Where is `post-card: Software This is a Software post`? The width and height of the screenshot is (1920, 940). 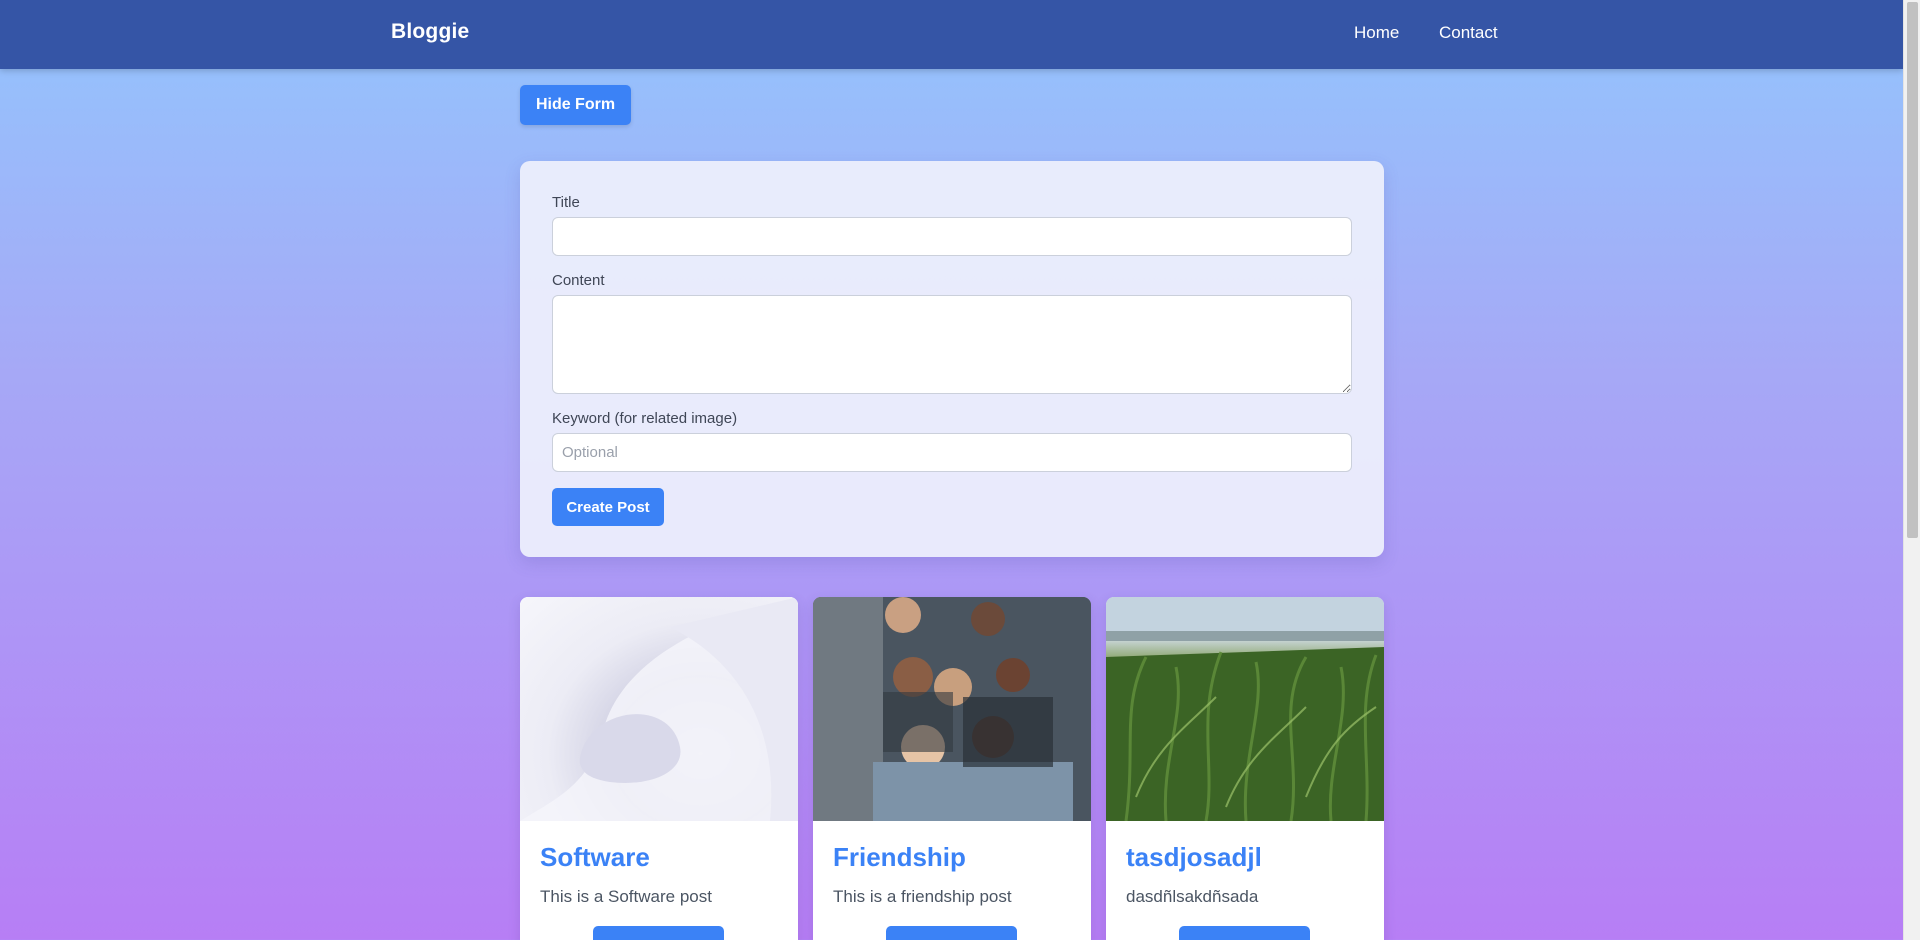 post-card: Software This is a Software post is located at coordinates (659, 768).